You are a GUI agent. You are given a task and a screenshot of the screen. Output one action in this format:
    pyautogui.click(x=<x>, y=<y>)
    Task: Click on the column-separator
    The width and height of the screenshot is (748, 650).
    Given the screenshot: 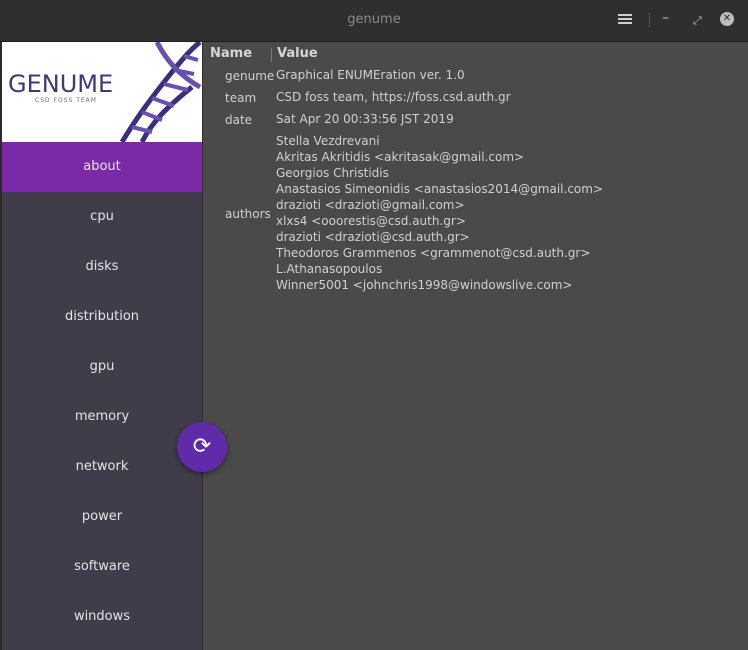 What is the action you would take?
    pyautogui.click(x=271, y=55)
    